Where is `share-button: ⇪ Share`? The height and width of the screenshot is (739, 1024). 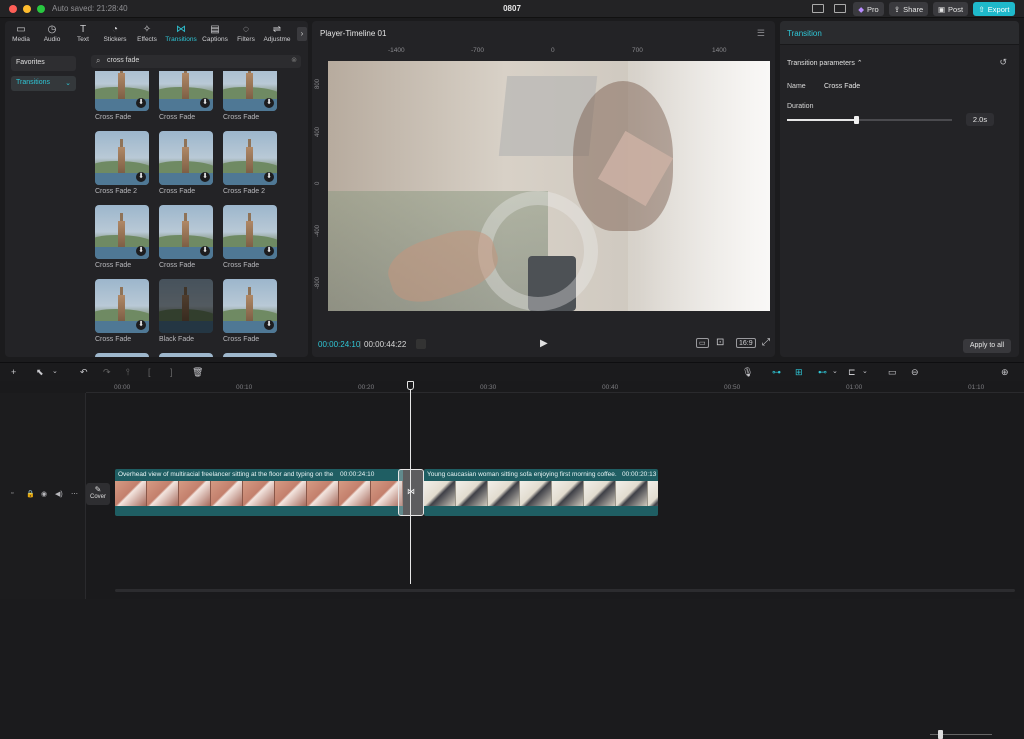 share-button: ⇪ Share is located at coordinates (908, 9).